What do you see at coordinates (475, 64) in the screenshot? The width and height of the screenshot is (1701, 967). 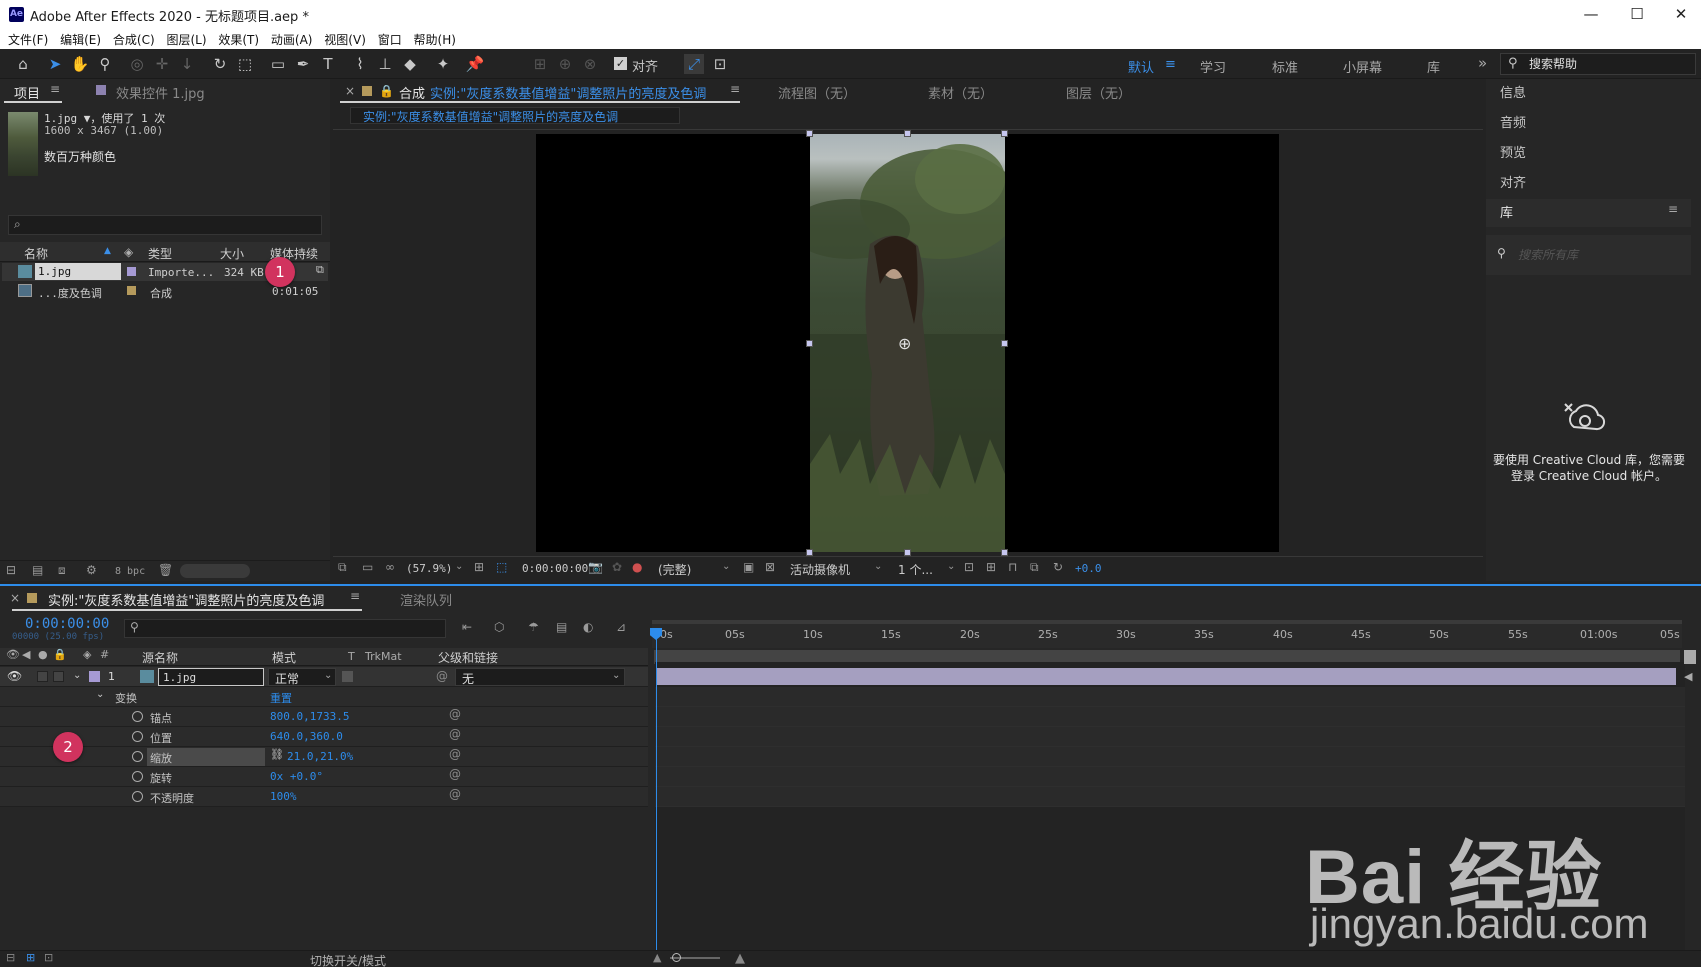 I see `puppet-pin-tool-icon: 📌` at bounding box center [475, 64].